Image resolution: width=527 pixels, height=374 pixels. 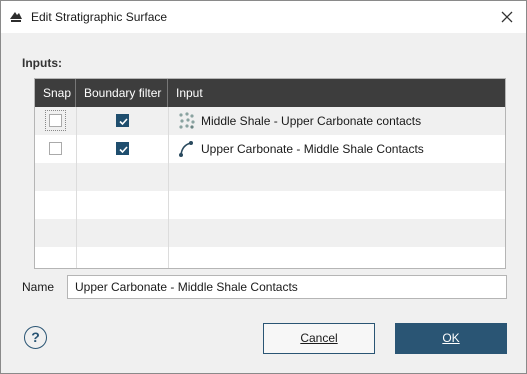 I want to click on input-name: Middle Shale - Upper Carbonate contacts, so click(x=311, y=121).